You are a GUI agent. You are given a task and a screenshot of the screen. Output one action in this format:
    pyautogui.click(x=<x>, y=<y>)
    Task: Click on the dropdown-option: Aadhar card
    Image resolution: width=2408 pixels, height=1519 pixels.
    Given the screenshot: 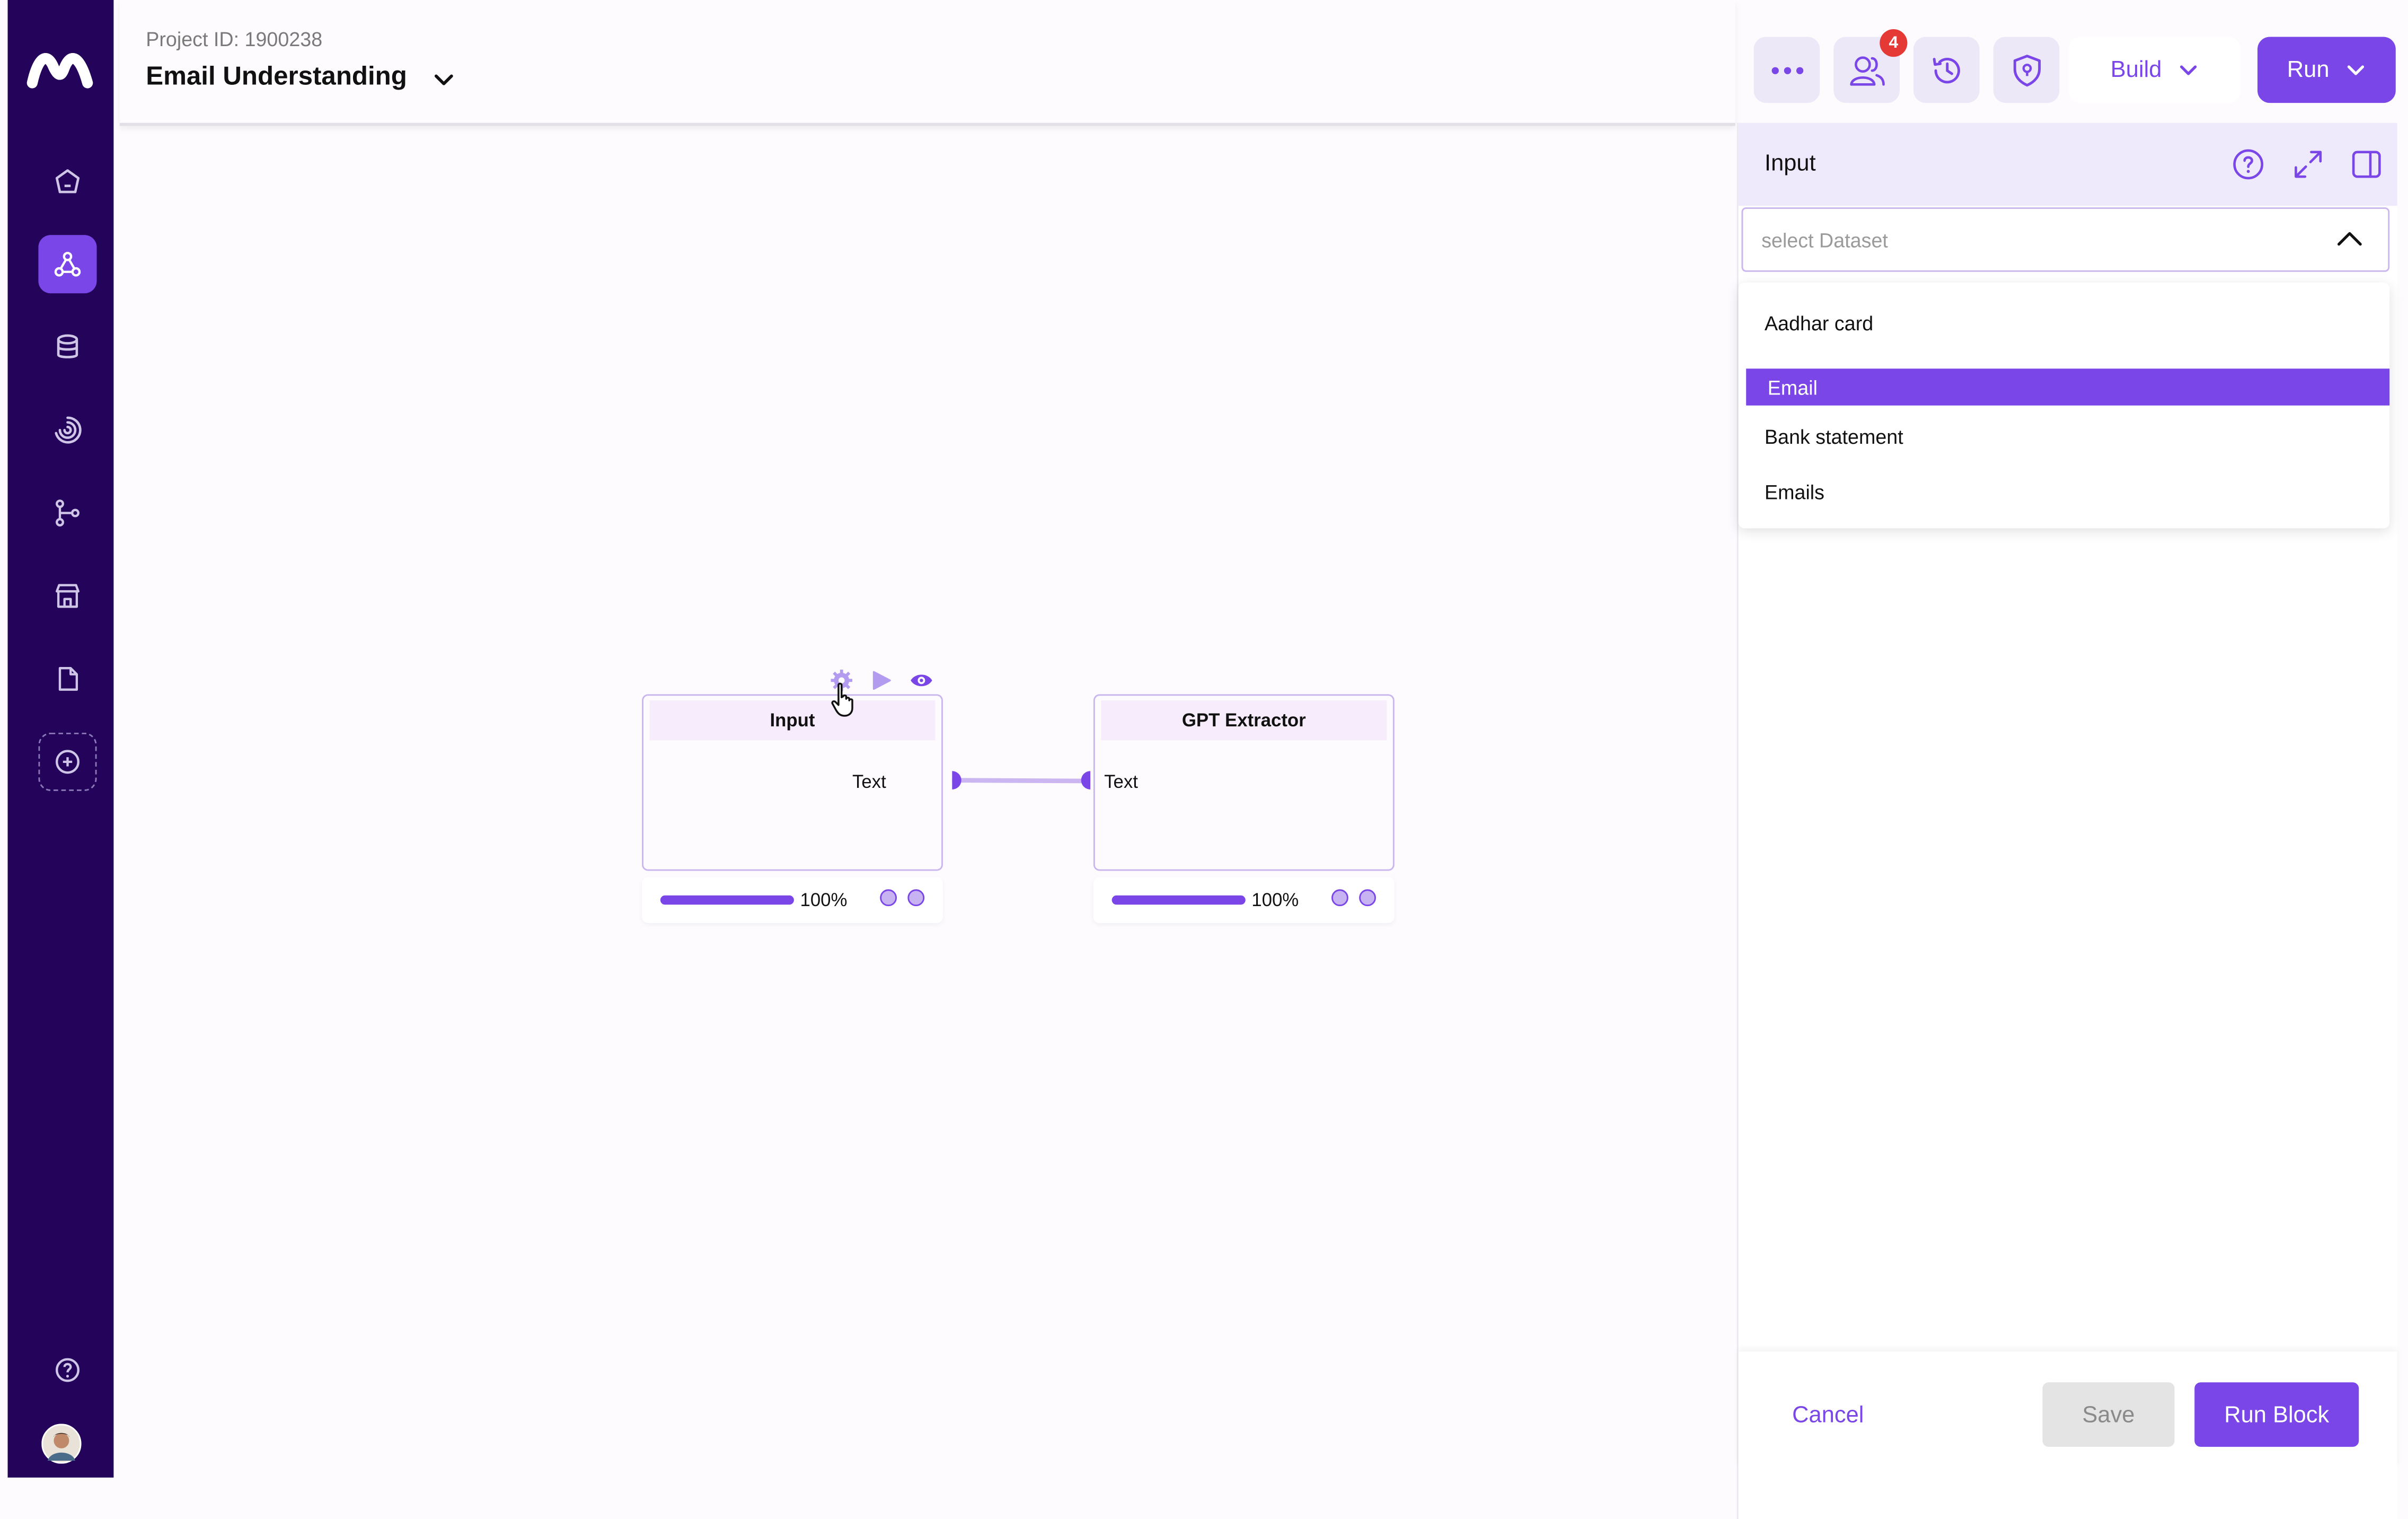 What is the action you would take?
    pyautogui.click(x=2067, y=322)
    